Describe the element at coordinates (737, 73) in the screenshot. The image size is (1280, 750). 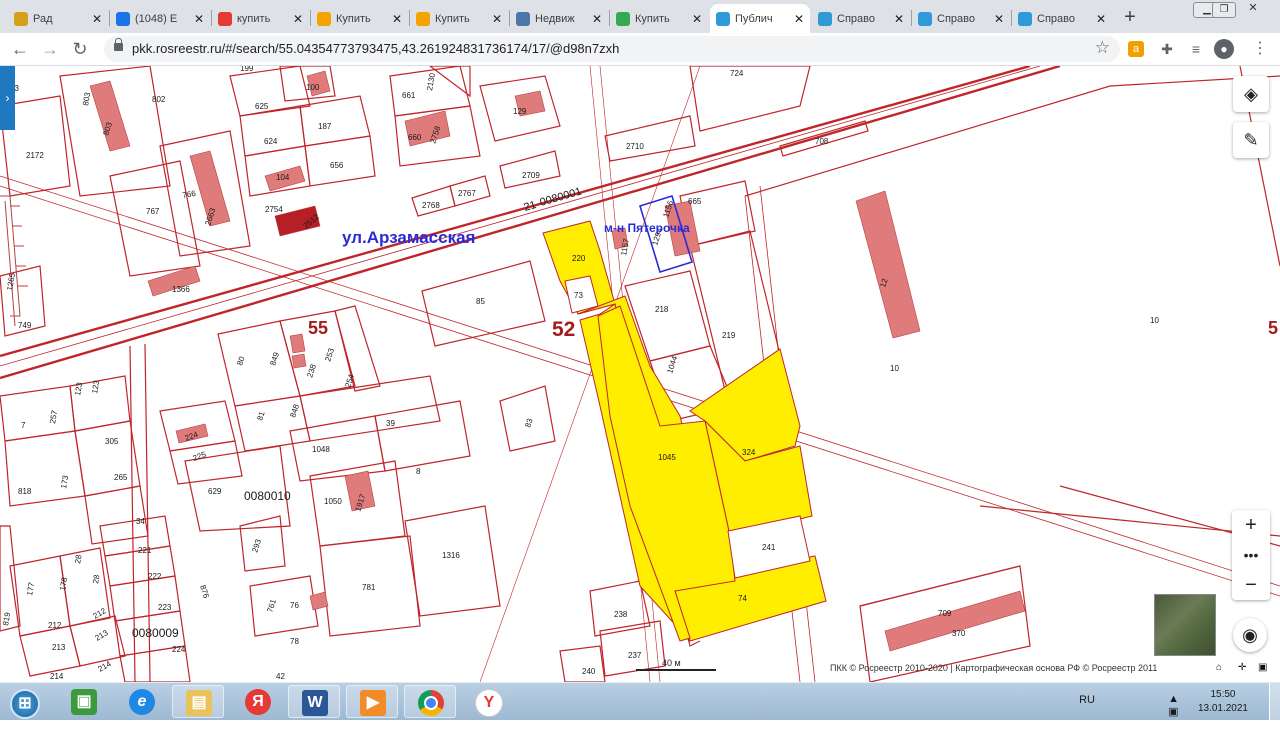
I see `svg-text: 724` at that location.